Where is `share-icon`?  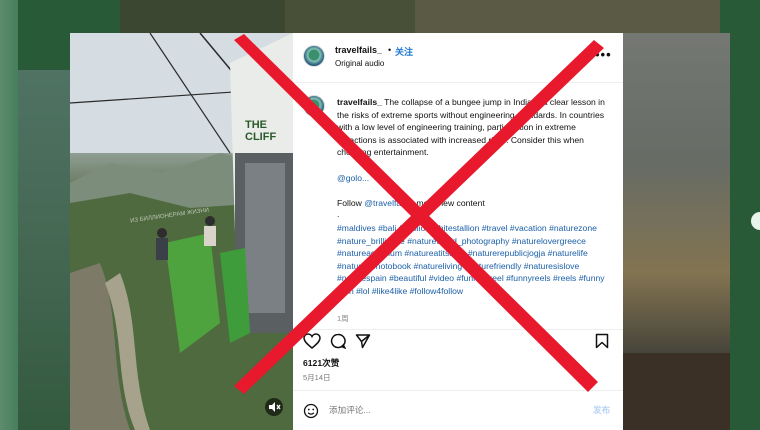 share-icon is located at coordinates (363, 341).